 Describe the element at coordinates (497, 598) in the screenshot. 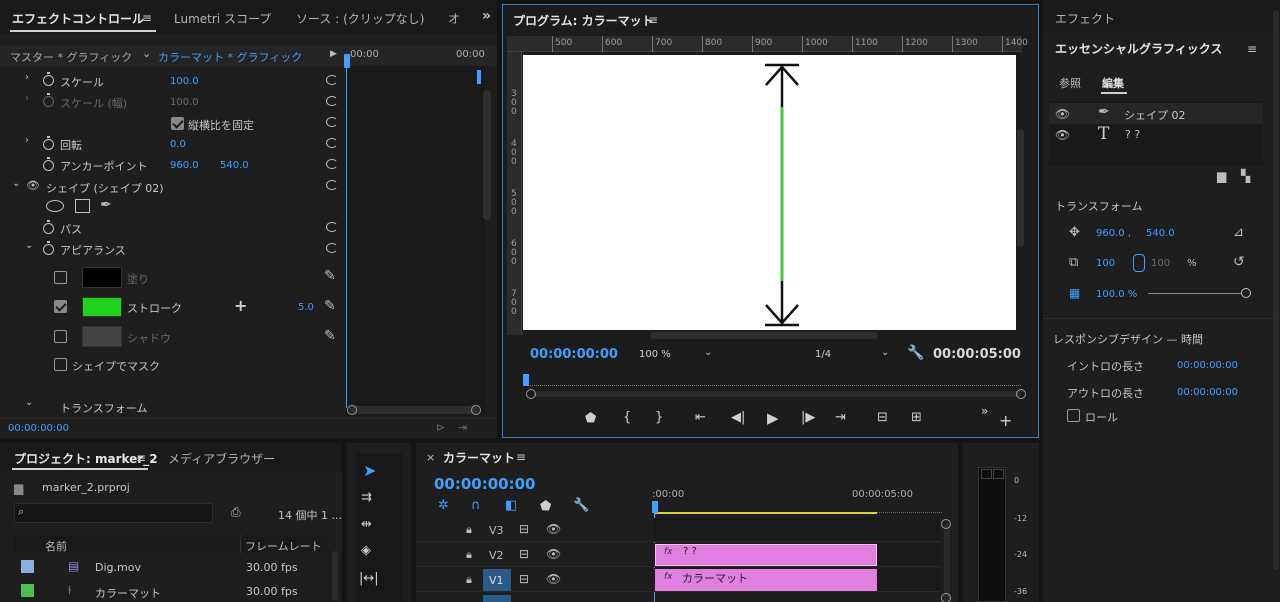

I see `source-patch-v0` at that location.